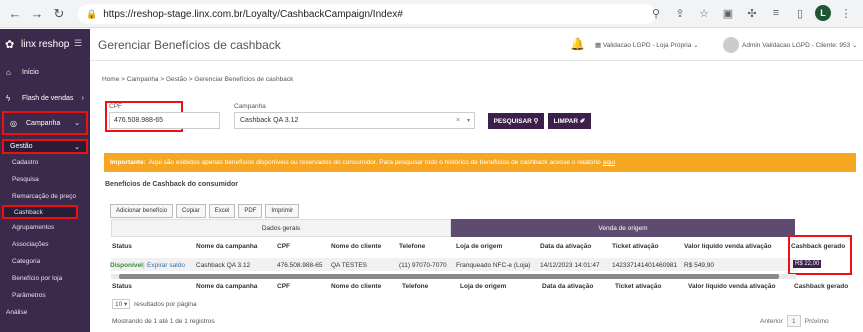 This screenshot has width=863, height=332. Describe the element at coordinates (807, 264) in the screenshot. I see `cell-cashback: R$ 22,00` at that location.